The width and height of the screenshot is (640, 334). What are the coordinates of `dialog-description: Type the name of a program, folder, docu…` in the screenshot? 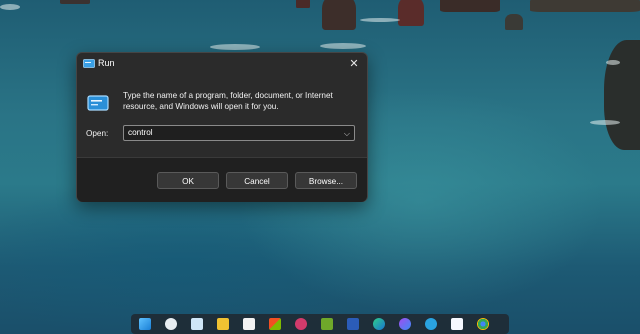 It's located at (228, 101).